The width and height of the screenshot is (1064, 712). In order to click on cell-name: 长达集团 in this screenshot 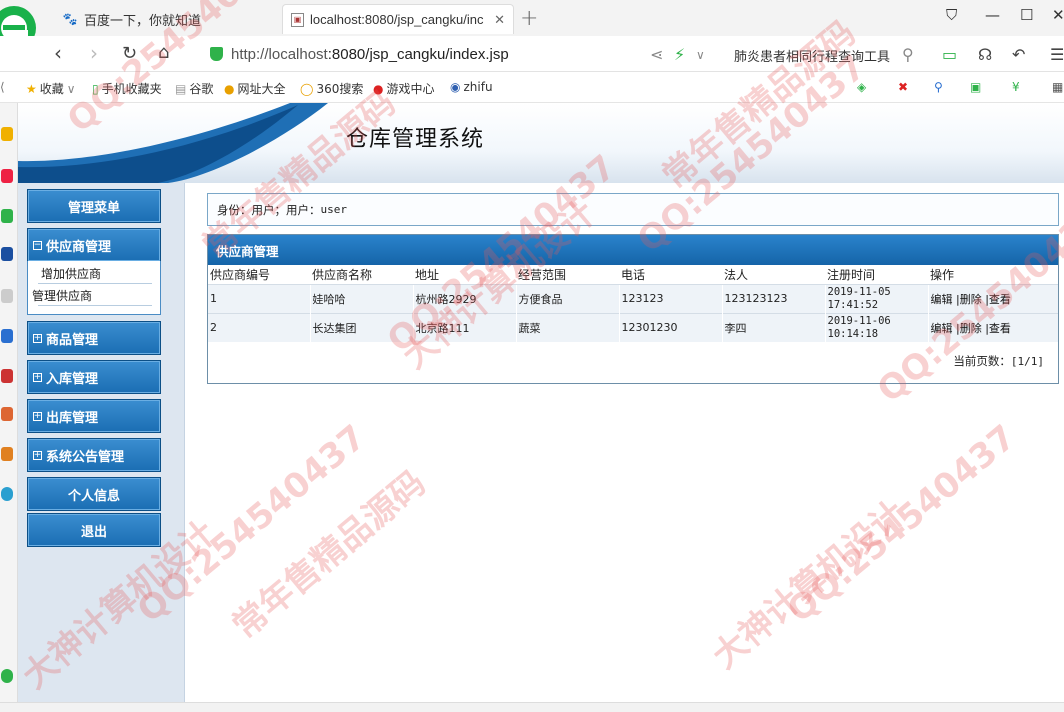, I will do `click(361, 327)`.